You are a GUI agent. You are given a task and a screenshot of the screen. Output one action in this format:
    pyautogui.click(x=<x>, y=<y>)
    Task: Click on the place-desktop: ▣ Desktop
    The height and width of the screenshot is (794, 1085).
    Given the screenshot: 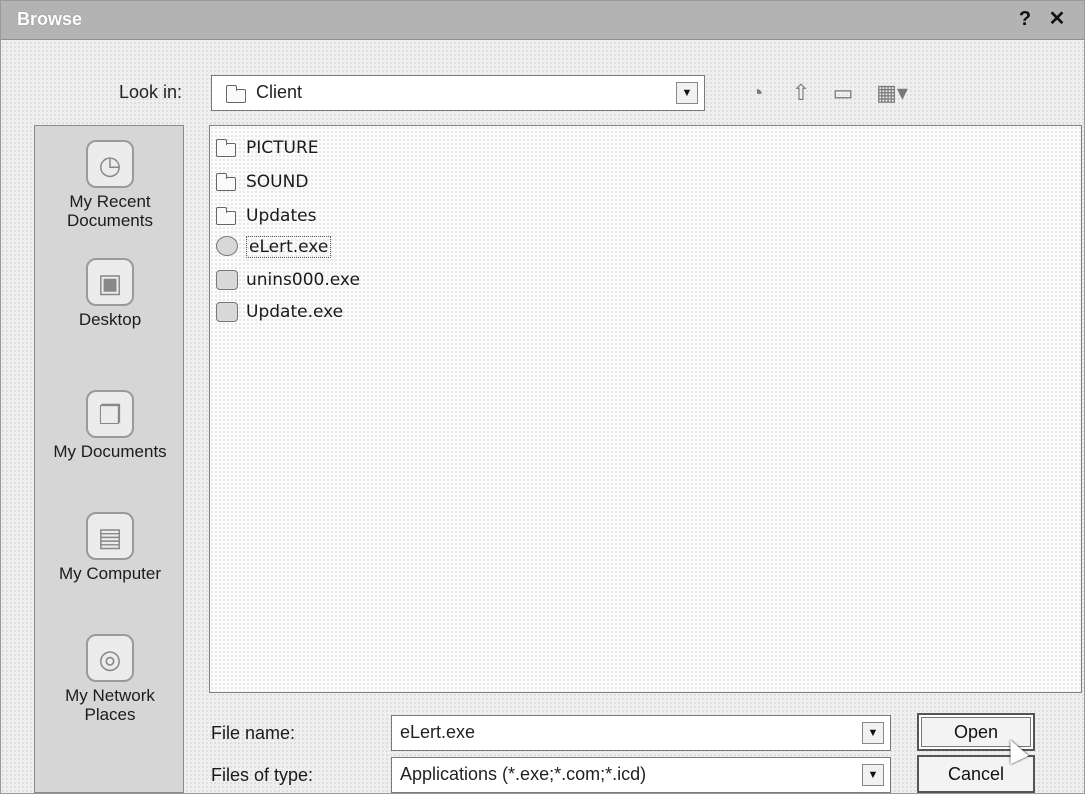 What is the action you would take?
    pyautogui.click(x=110, y=293)
    